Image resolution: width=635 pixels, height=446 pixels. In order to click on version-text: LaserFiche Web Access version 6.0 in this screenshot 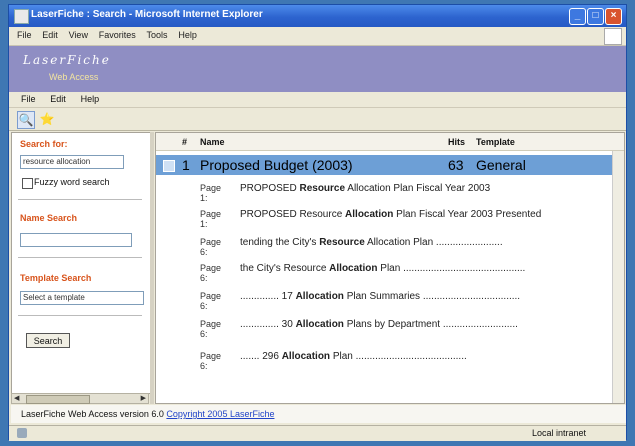, I will do `click(94, 414)`.